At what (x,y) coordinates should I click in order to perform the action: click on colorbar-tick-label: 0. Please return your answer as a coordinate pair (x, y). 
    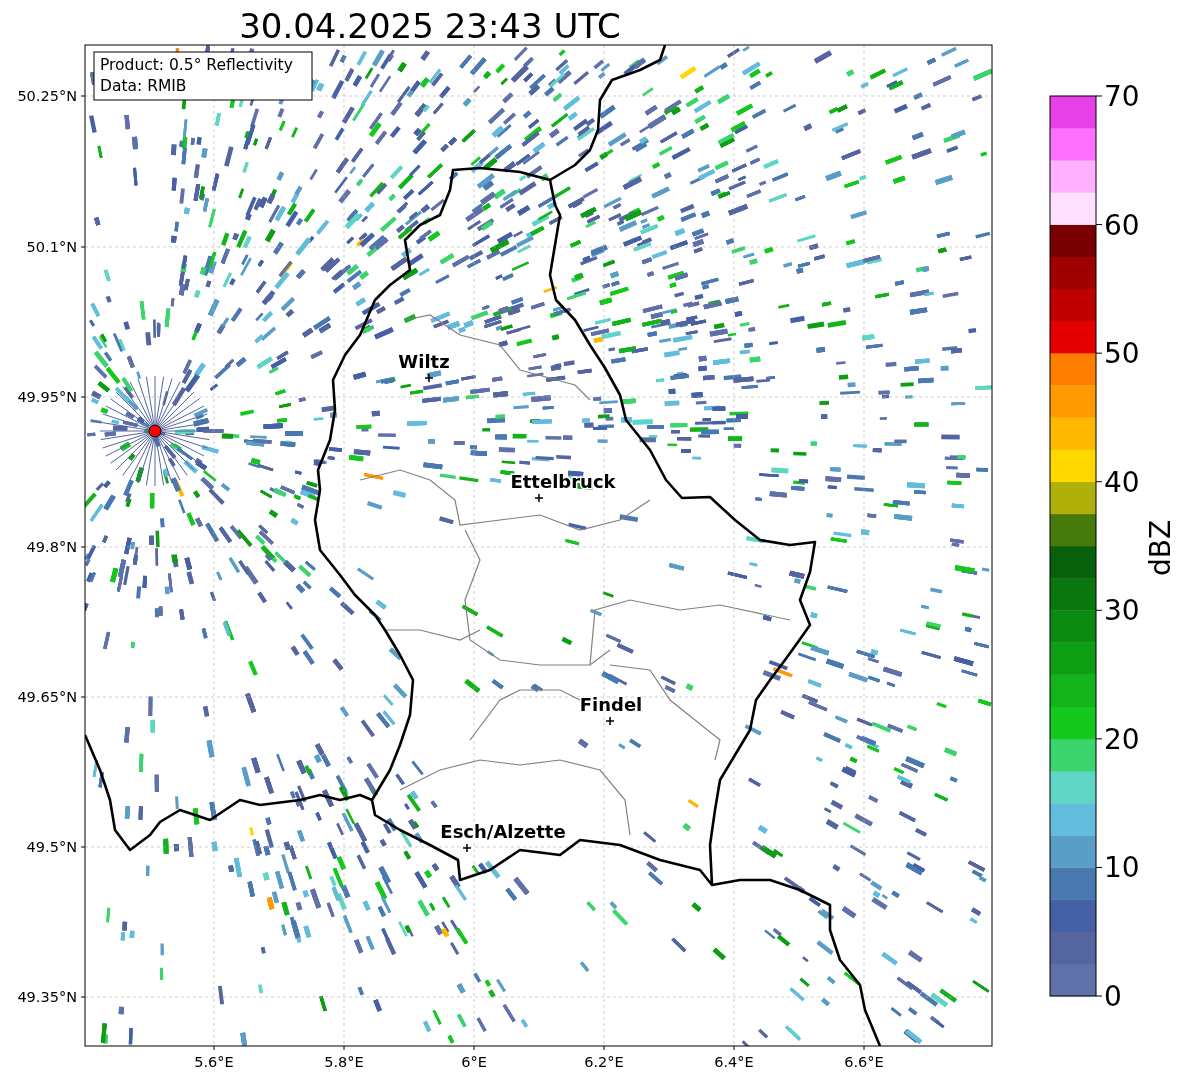
    Looking at the image, I should click on (1113, 996).